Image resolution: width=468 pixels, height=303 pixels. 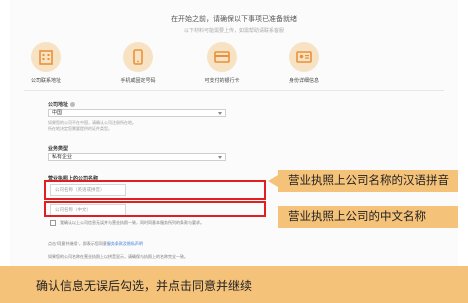 What do you see at coordinates (137, 157) in the screenshot?
I see `business-type-select: 私有企业` at bounding box center [137, 157].